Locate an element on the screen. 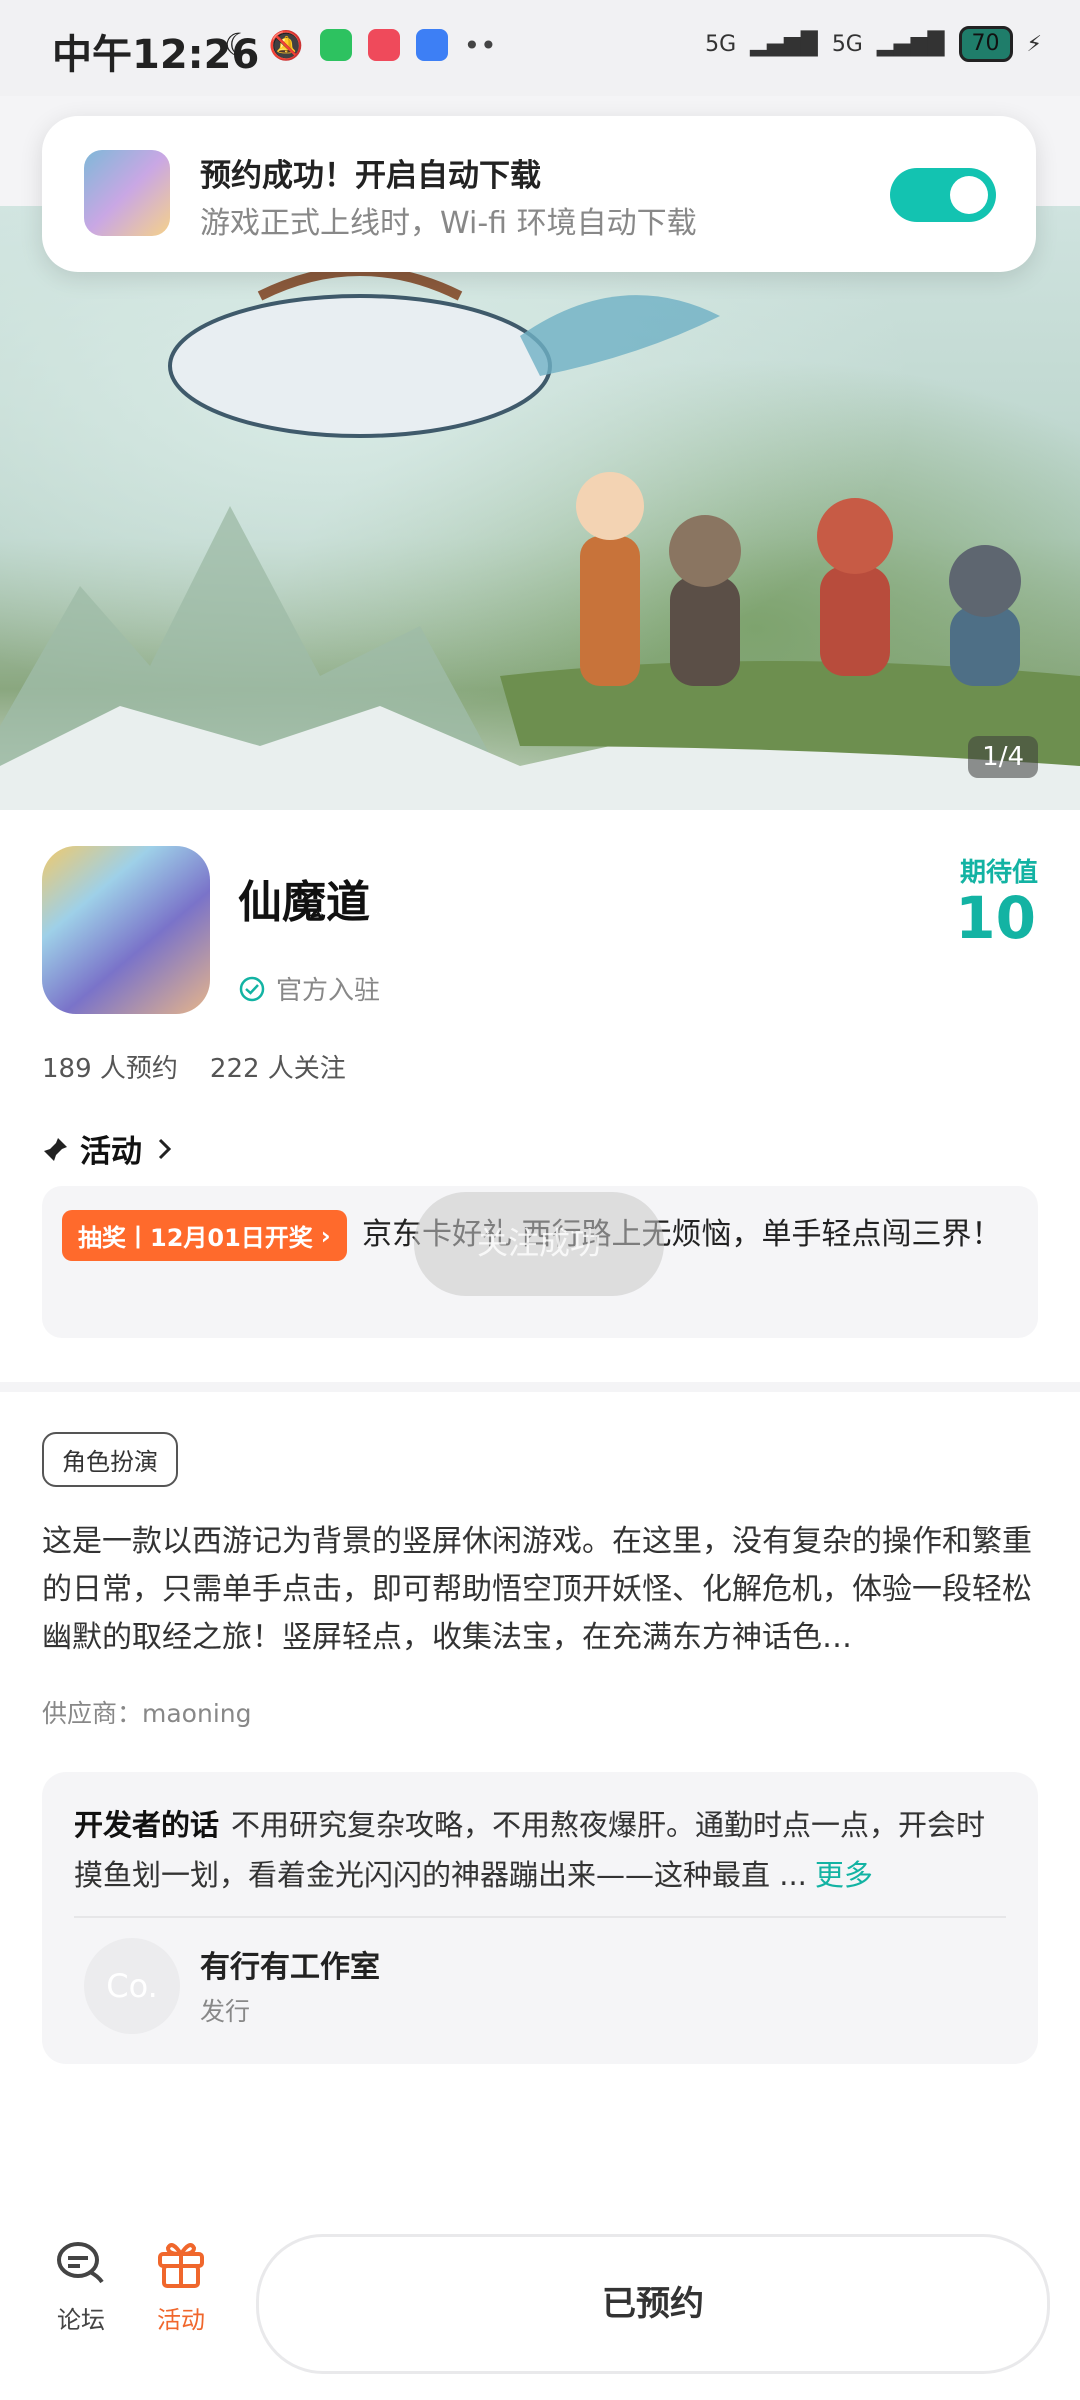 Image resolution: width=1080 pixels, height=2400 pixels. lottery-badge: 抽奖丨12月01日开奖 › is located at coordinates (204, 1235).